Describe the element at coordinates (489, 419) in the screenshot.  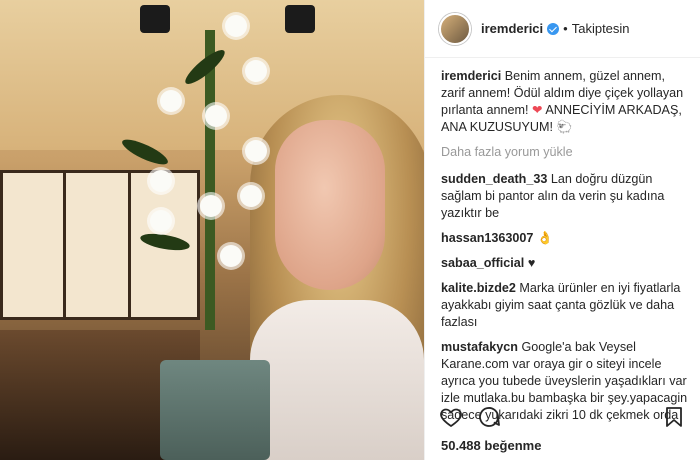
I see `comment-icon` at that location.